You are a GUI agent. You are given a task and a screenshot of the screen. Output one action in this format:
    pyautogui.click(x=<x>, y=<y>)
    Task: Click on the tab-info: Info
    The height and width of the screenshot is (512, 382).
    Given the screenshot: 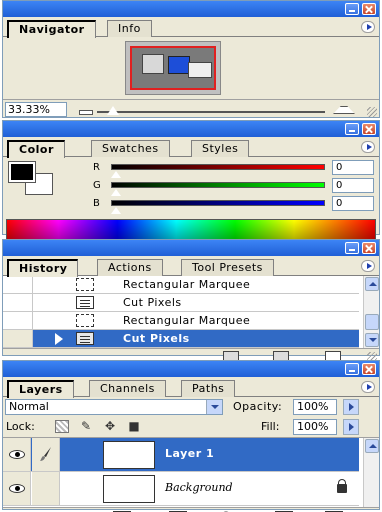 What is the action you would take?
    pyautogui.click(x=129, y=28)
    